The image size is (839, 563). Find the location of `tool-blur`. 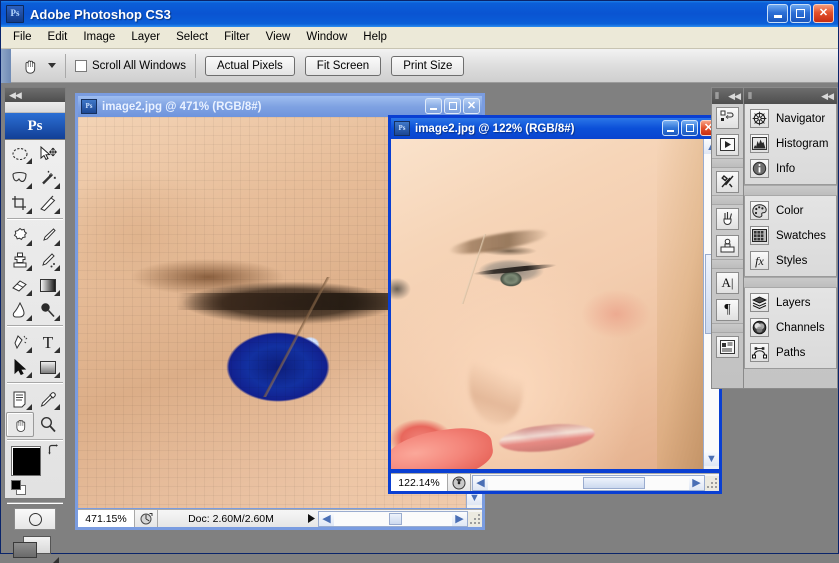

tool-blur is located at coordinates (20, 310).